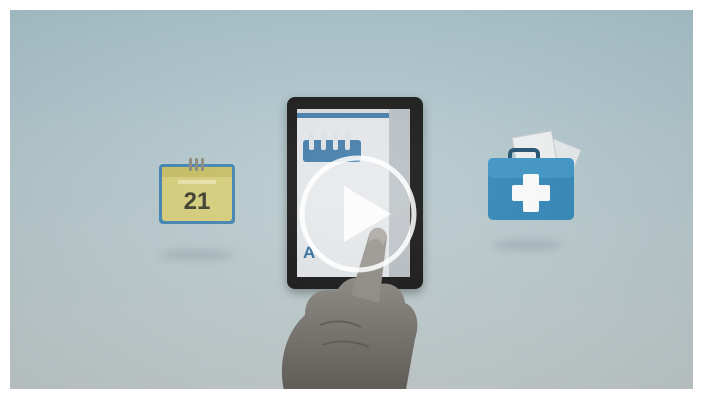 Image resolution: width=703 pixels, height=397 pixels. I want to click on calendar-shadow, so click(197, 255).